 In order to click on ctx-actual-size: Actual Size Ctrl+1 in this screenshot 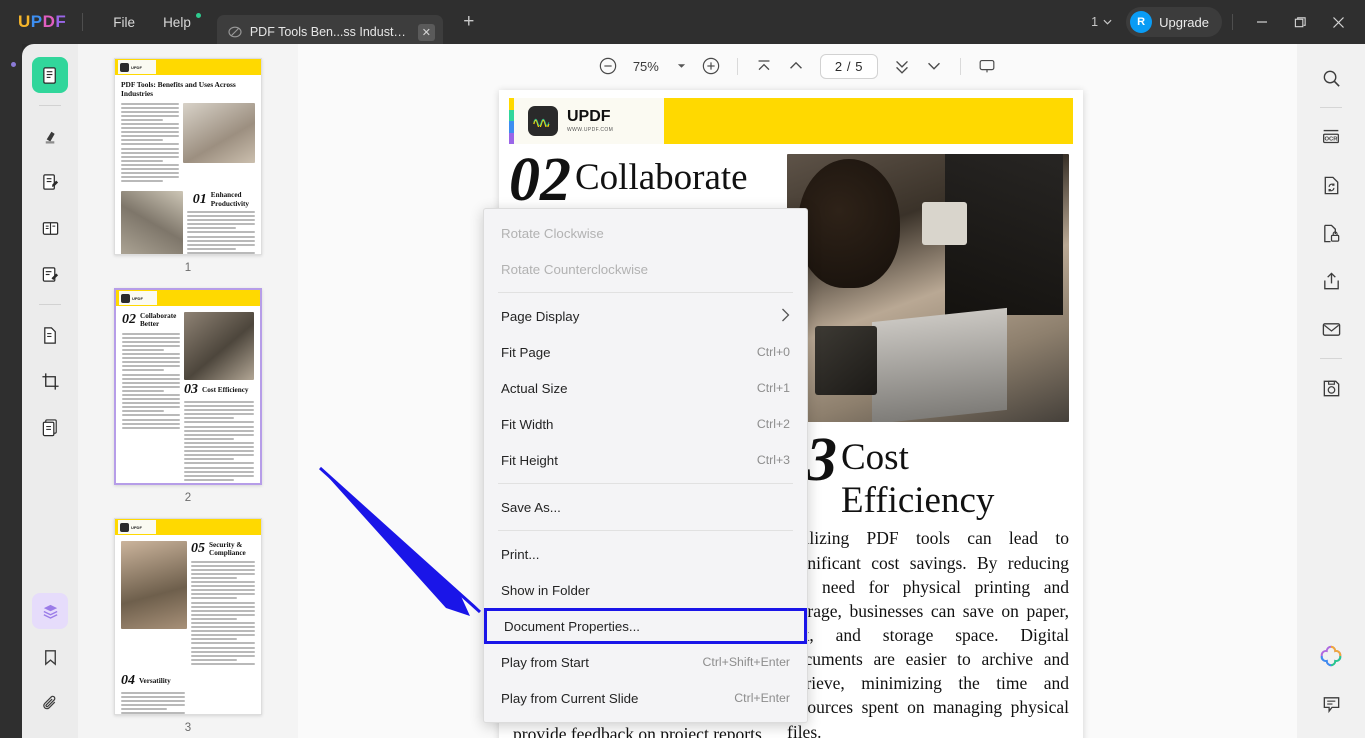, I will do `click(645, 388)`.